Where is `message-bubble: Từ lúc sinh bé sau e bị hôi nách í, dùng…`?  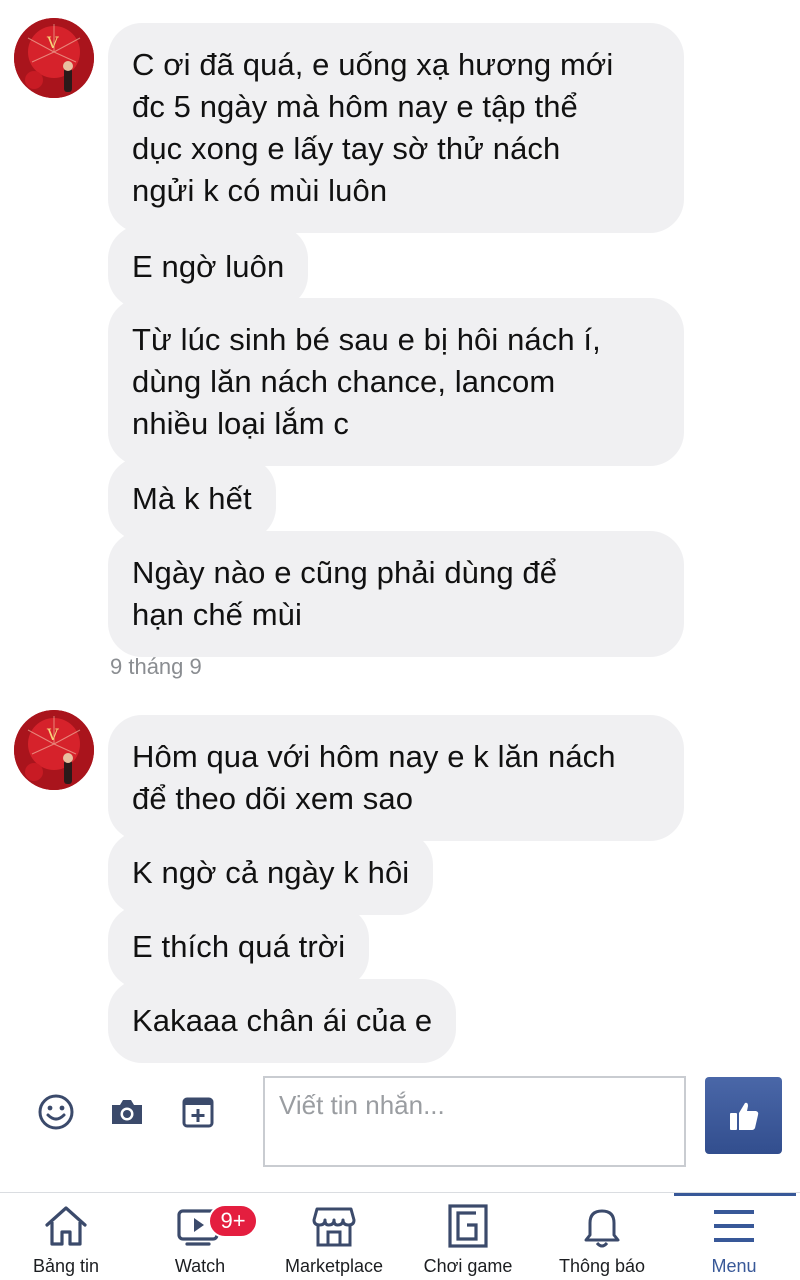 message-bubble: Từ lúc sinh bé sau e bị hôi nách í, dùng… is located at coordinates (396, 382).